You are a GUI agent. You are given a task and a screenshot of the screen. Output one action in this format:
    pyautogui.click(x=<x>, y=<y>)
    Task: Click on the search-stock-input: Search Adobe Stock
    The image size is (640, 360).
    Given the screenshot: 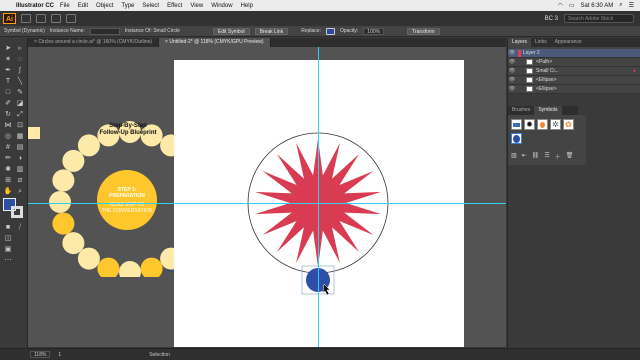 What is the action you would take?
    pyautogui.click(x=599, y=18)
    